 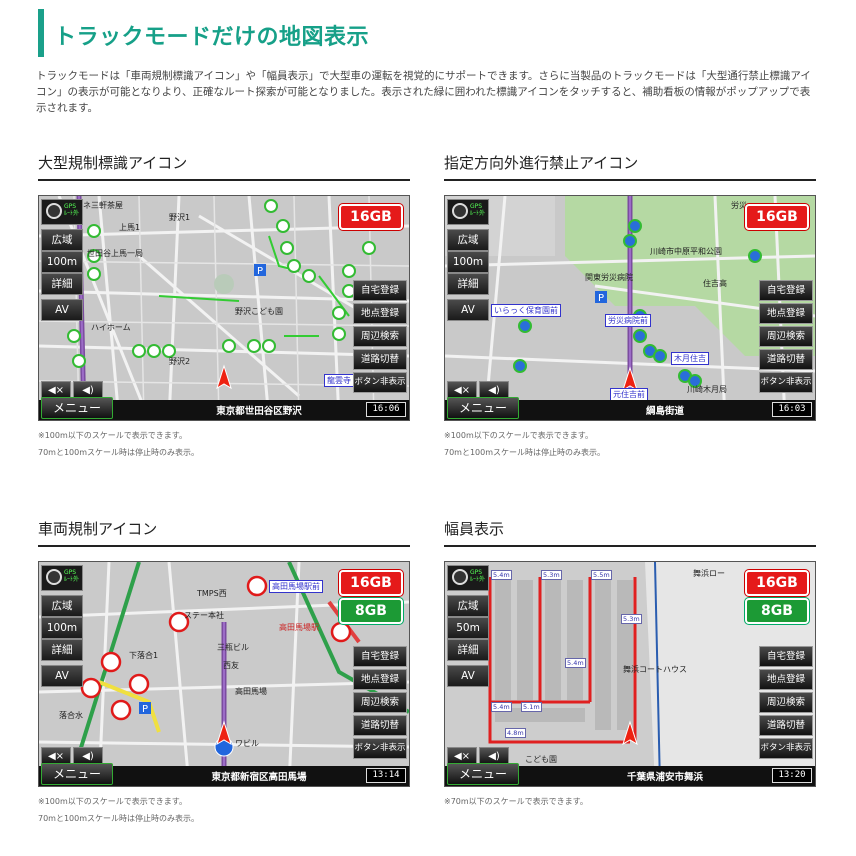 I want to click on clock: 16:06, so click(x=386, y=409).